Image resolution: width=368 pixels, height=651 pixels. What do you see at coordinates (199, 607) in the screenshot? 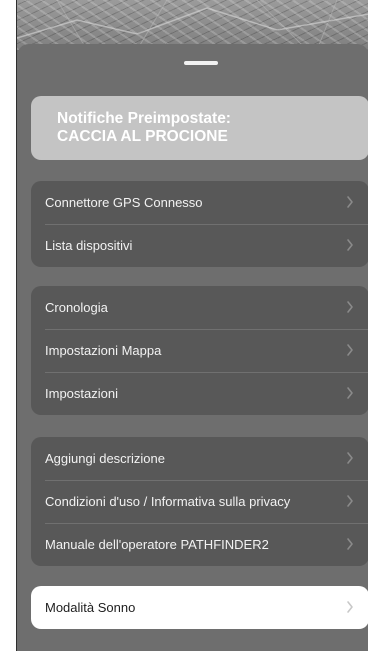
I see `sleep-mode-button: Modalità Sonno` at bounding box center [199, 607].